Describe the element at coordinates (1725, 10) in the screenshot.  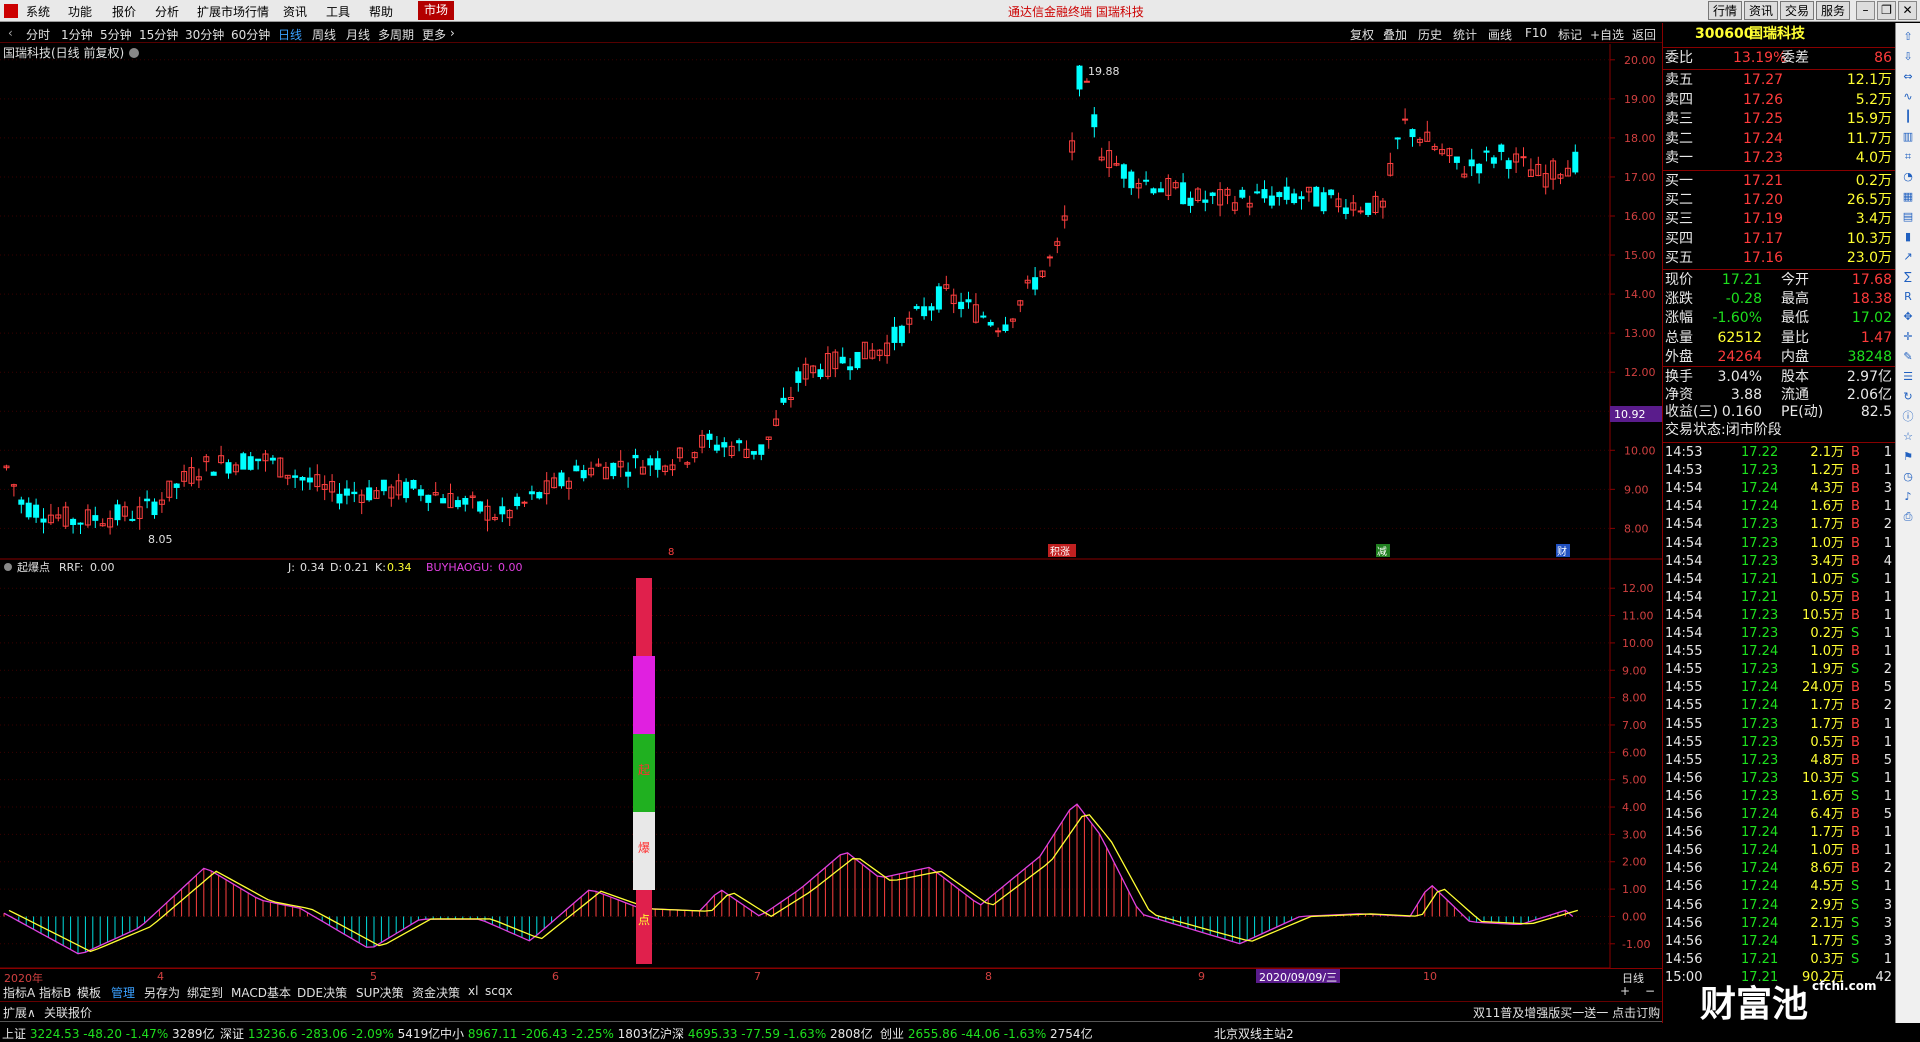
I see `btn-hangqing: 行情` at that location.